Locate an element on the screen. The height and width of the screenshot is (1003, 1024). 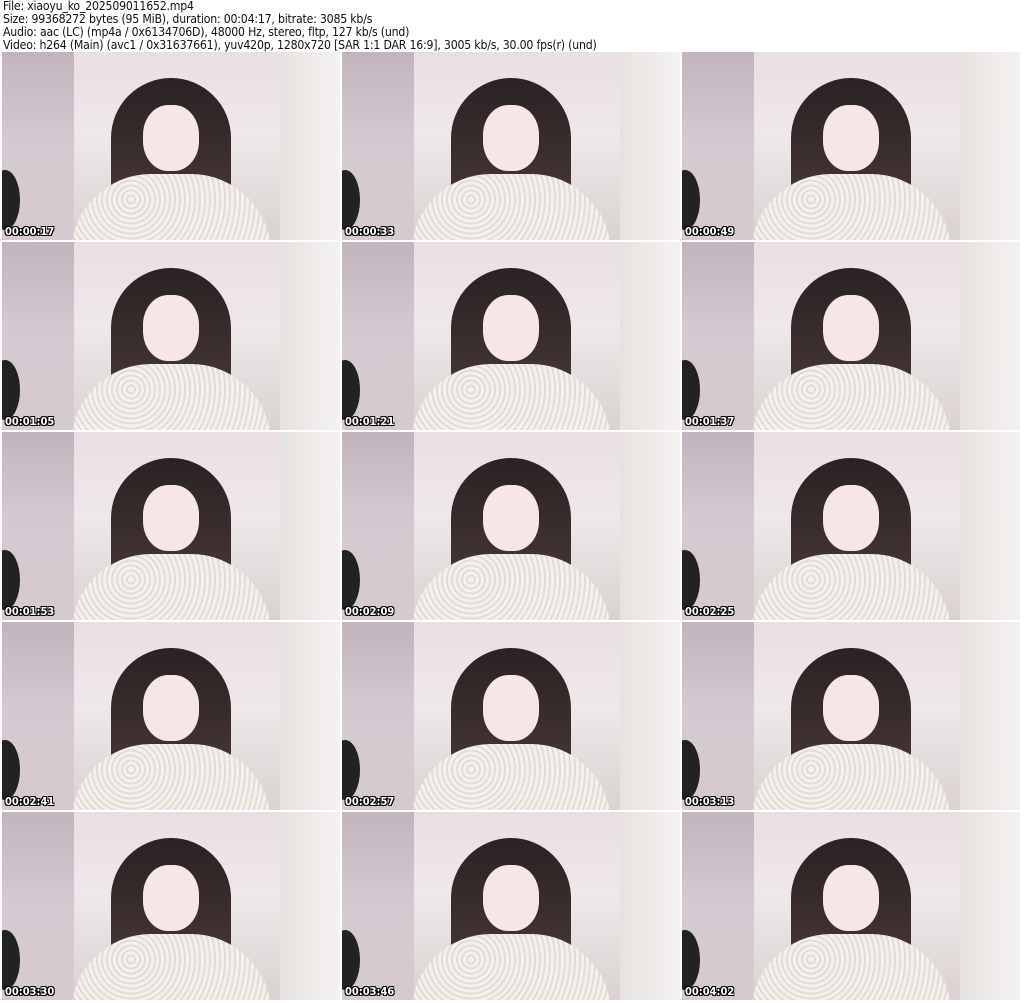
video-frame-thumbnail: 00:02:41 is located at coordinates (171, 716).